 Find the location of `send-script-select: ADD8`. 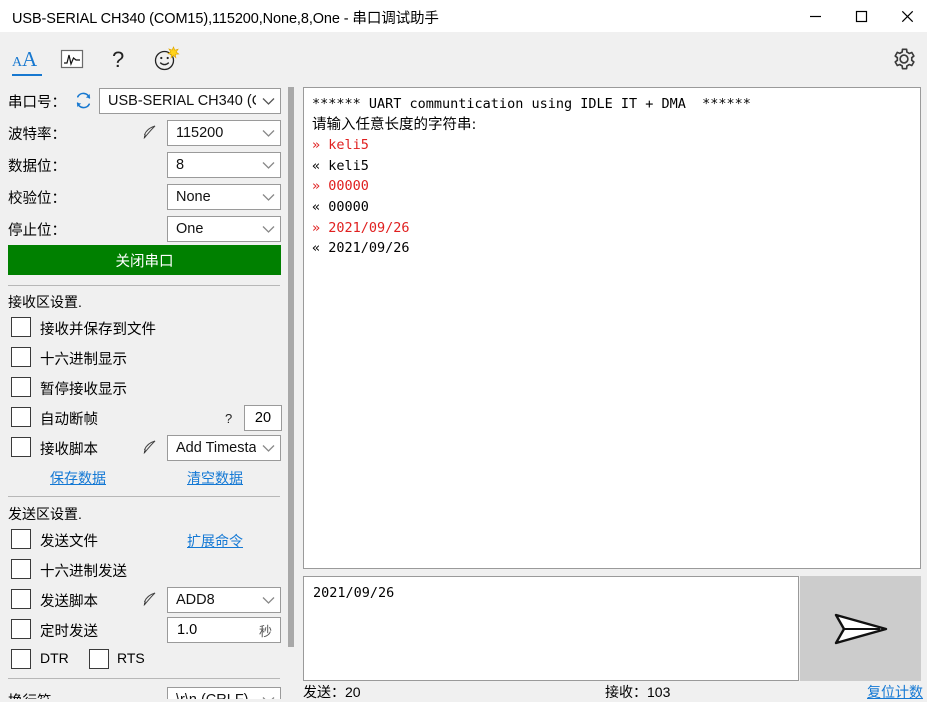

send-script-select: ADD8 is located at coordinates (224, 600).